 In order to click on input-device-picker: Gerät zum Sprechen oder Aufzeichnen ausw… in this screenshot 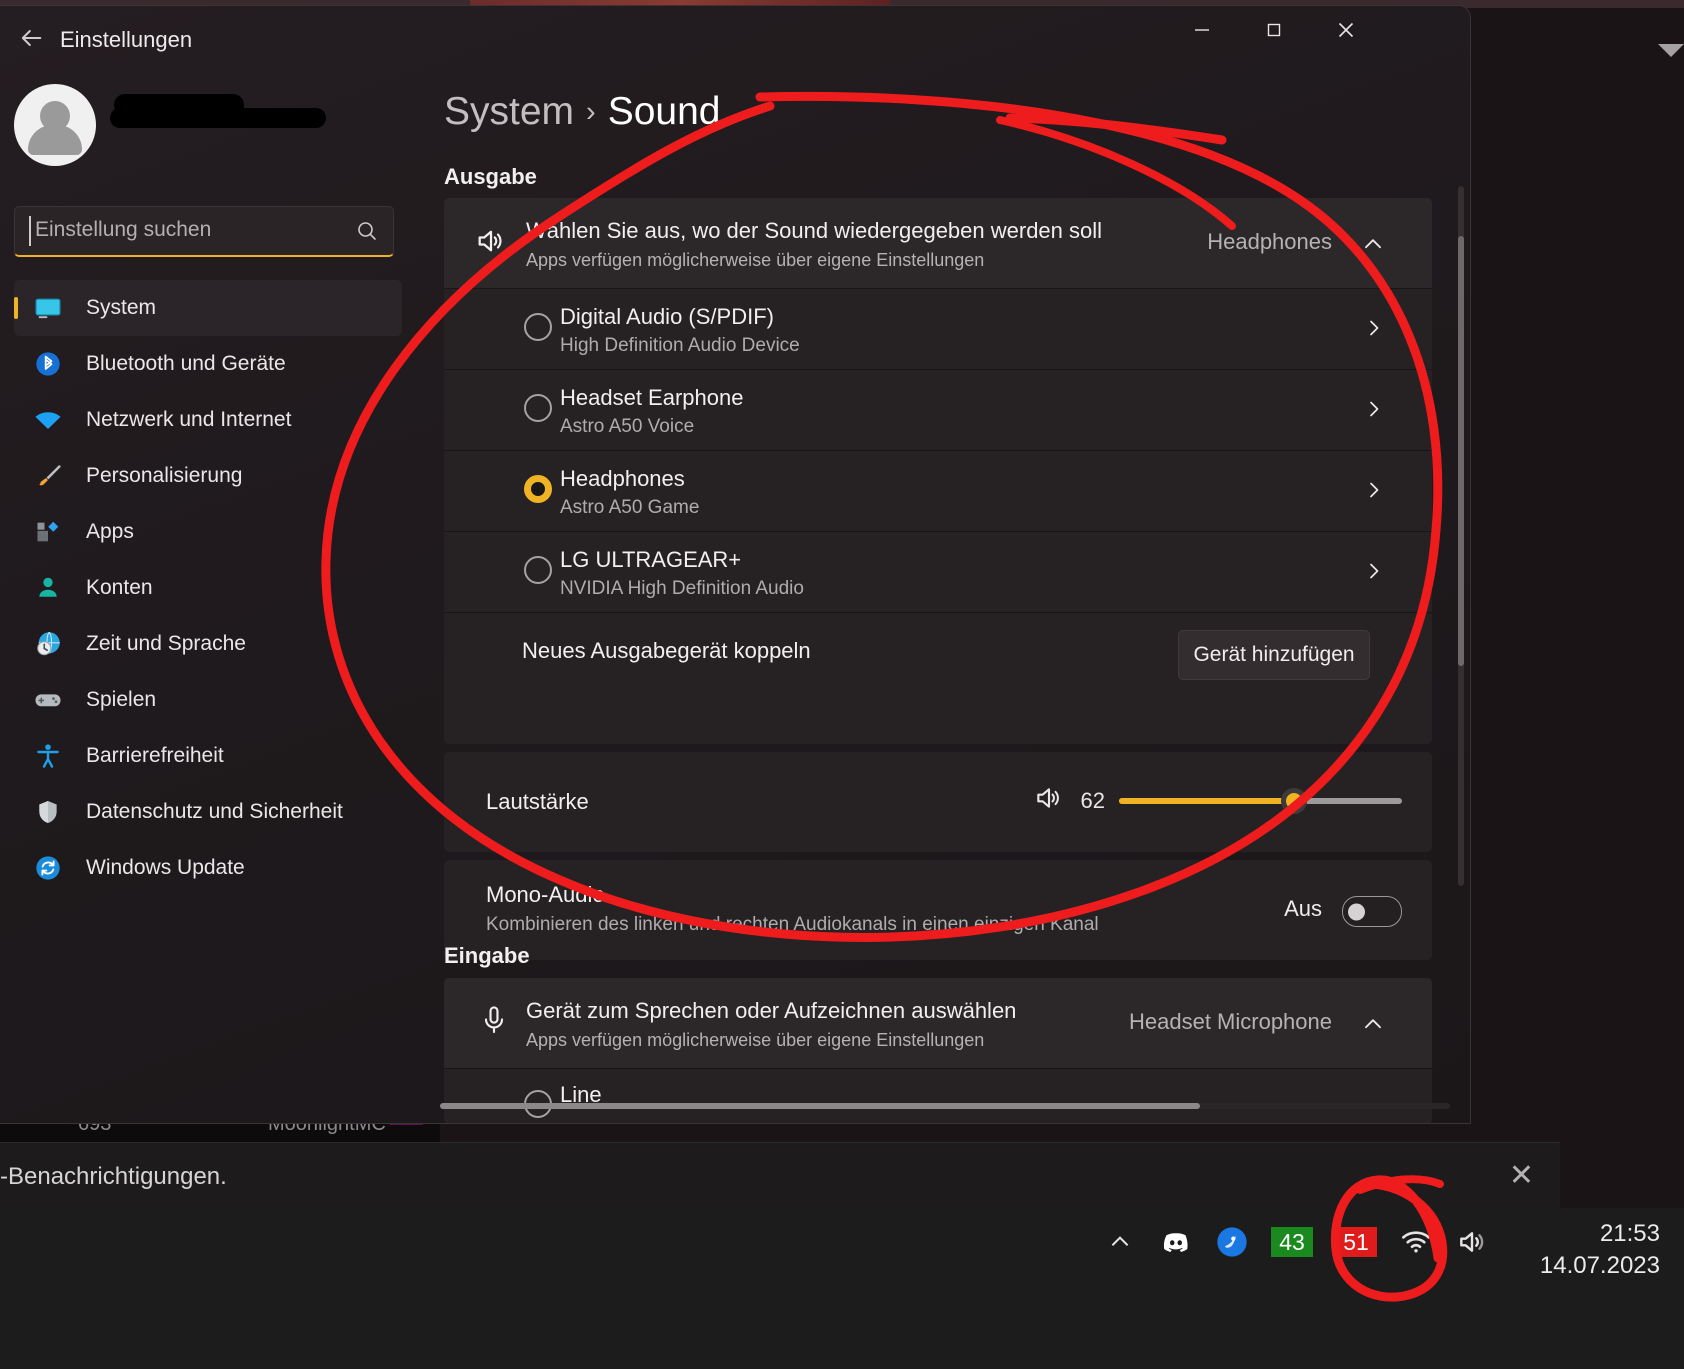, I will do `click(938, 1023)`.